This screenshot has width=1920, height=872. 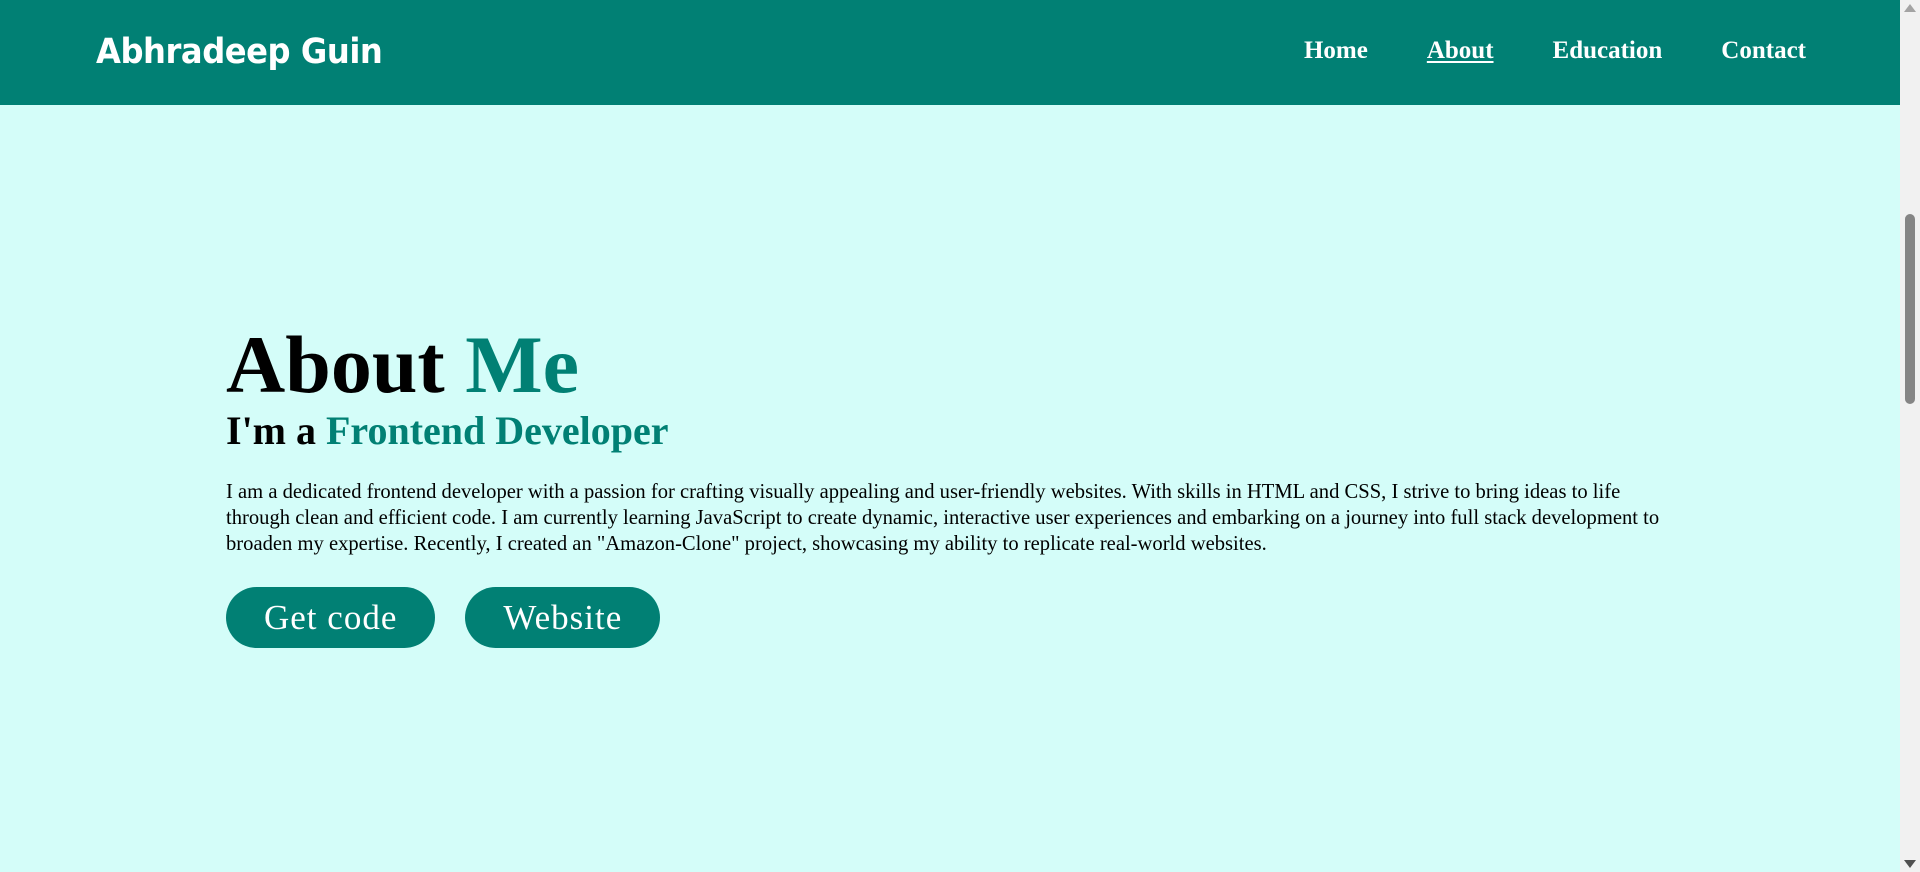 I want to click on nav-home-link: Home, so click(x=1336, y=51).